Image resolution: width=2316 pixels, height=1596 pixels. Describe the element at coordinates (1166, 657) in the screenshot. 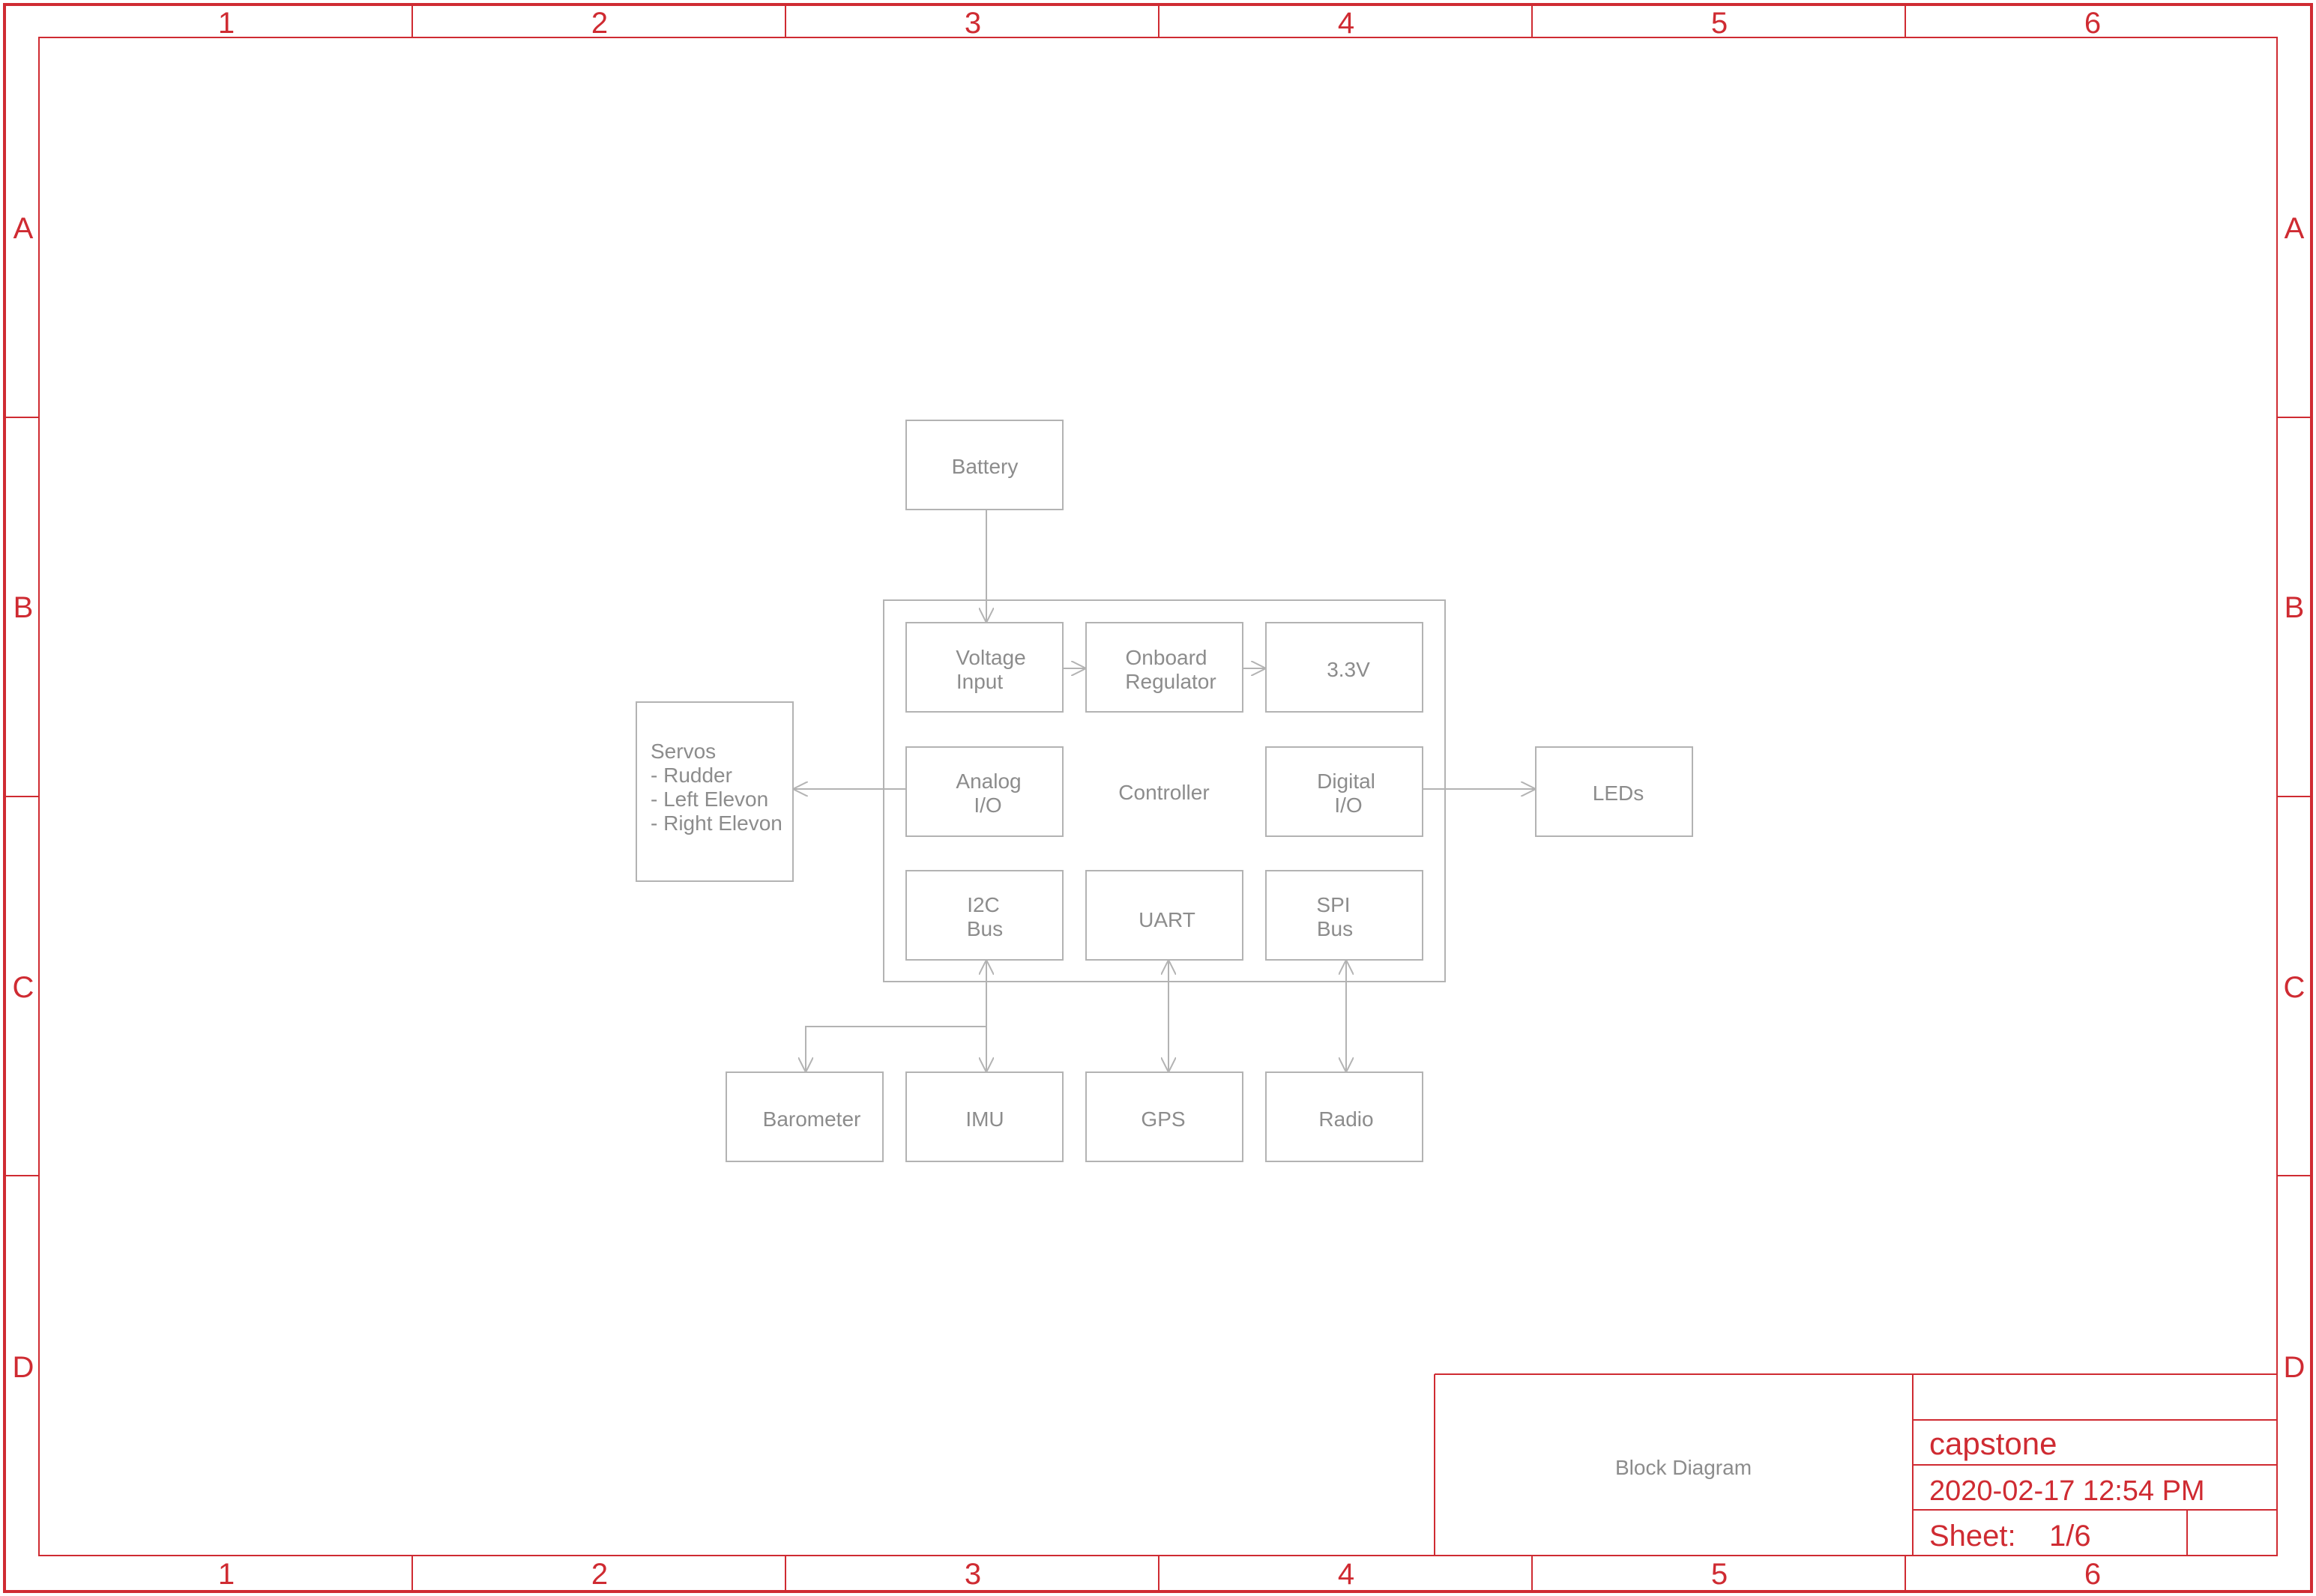

I see `onboard-regulator-label-line1: Onboard` at that location.